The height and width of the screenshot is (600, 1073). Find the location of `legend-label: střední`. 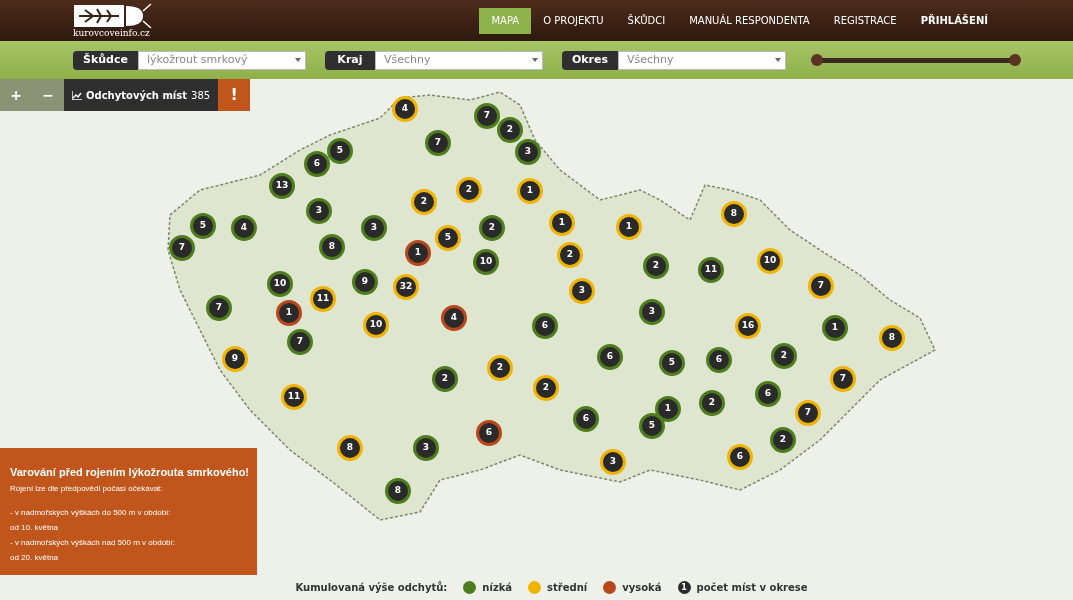

legend-label: střední is located at coordinates (567, 588).